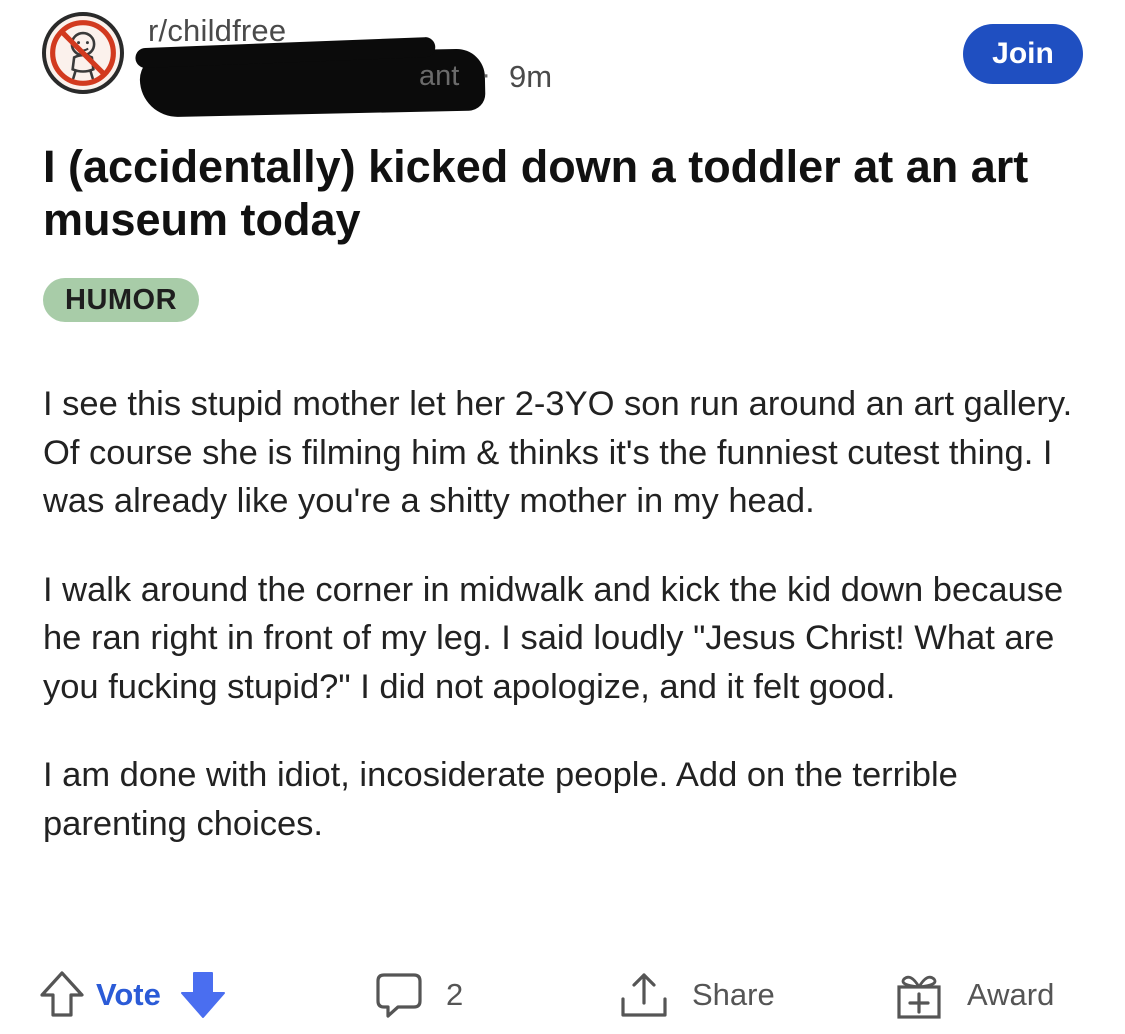 This screenshot has width=1125, height=1034. Describe the element at coordinates (733, 994) in the screenshot. I see `share-label: Share` at that location.